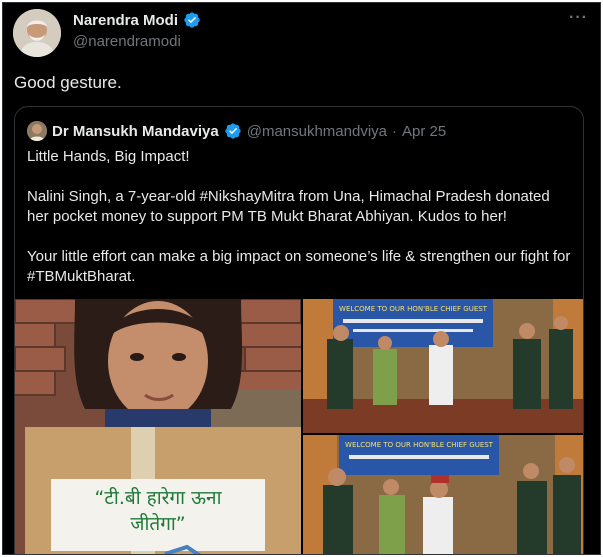  Describe the element at coordinates (135, 131) in the screenshot. I see `quoted-author-name: Dr Mansukh Mandaviya` at that location.